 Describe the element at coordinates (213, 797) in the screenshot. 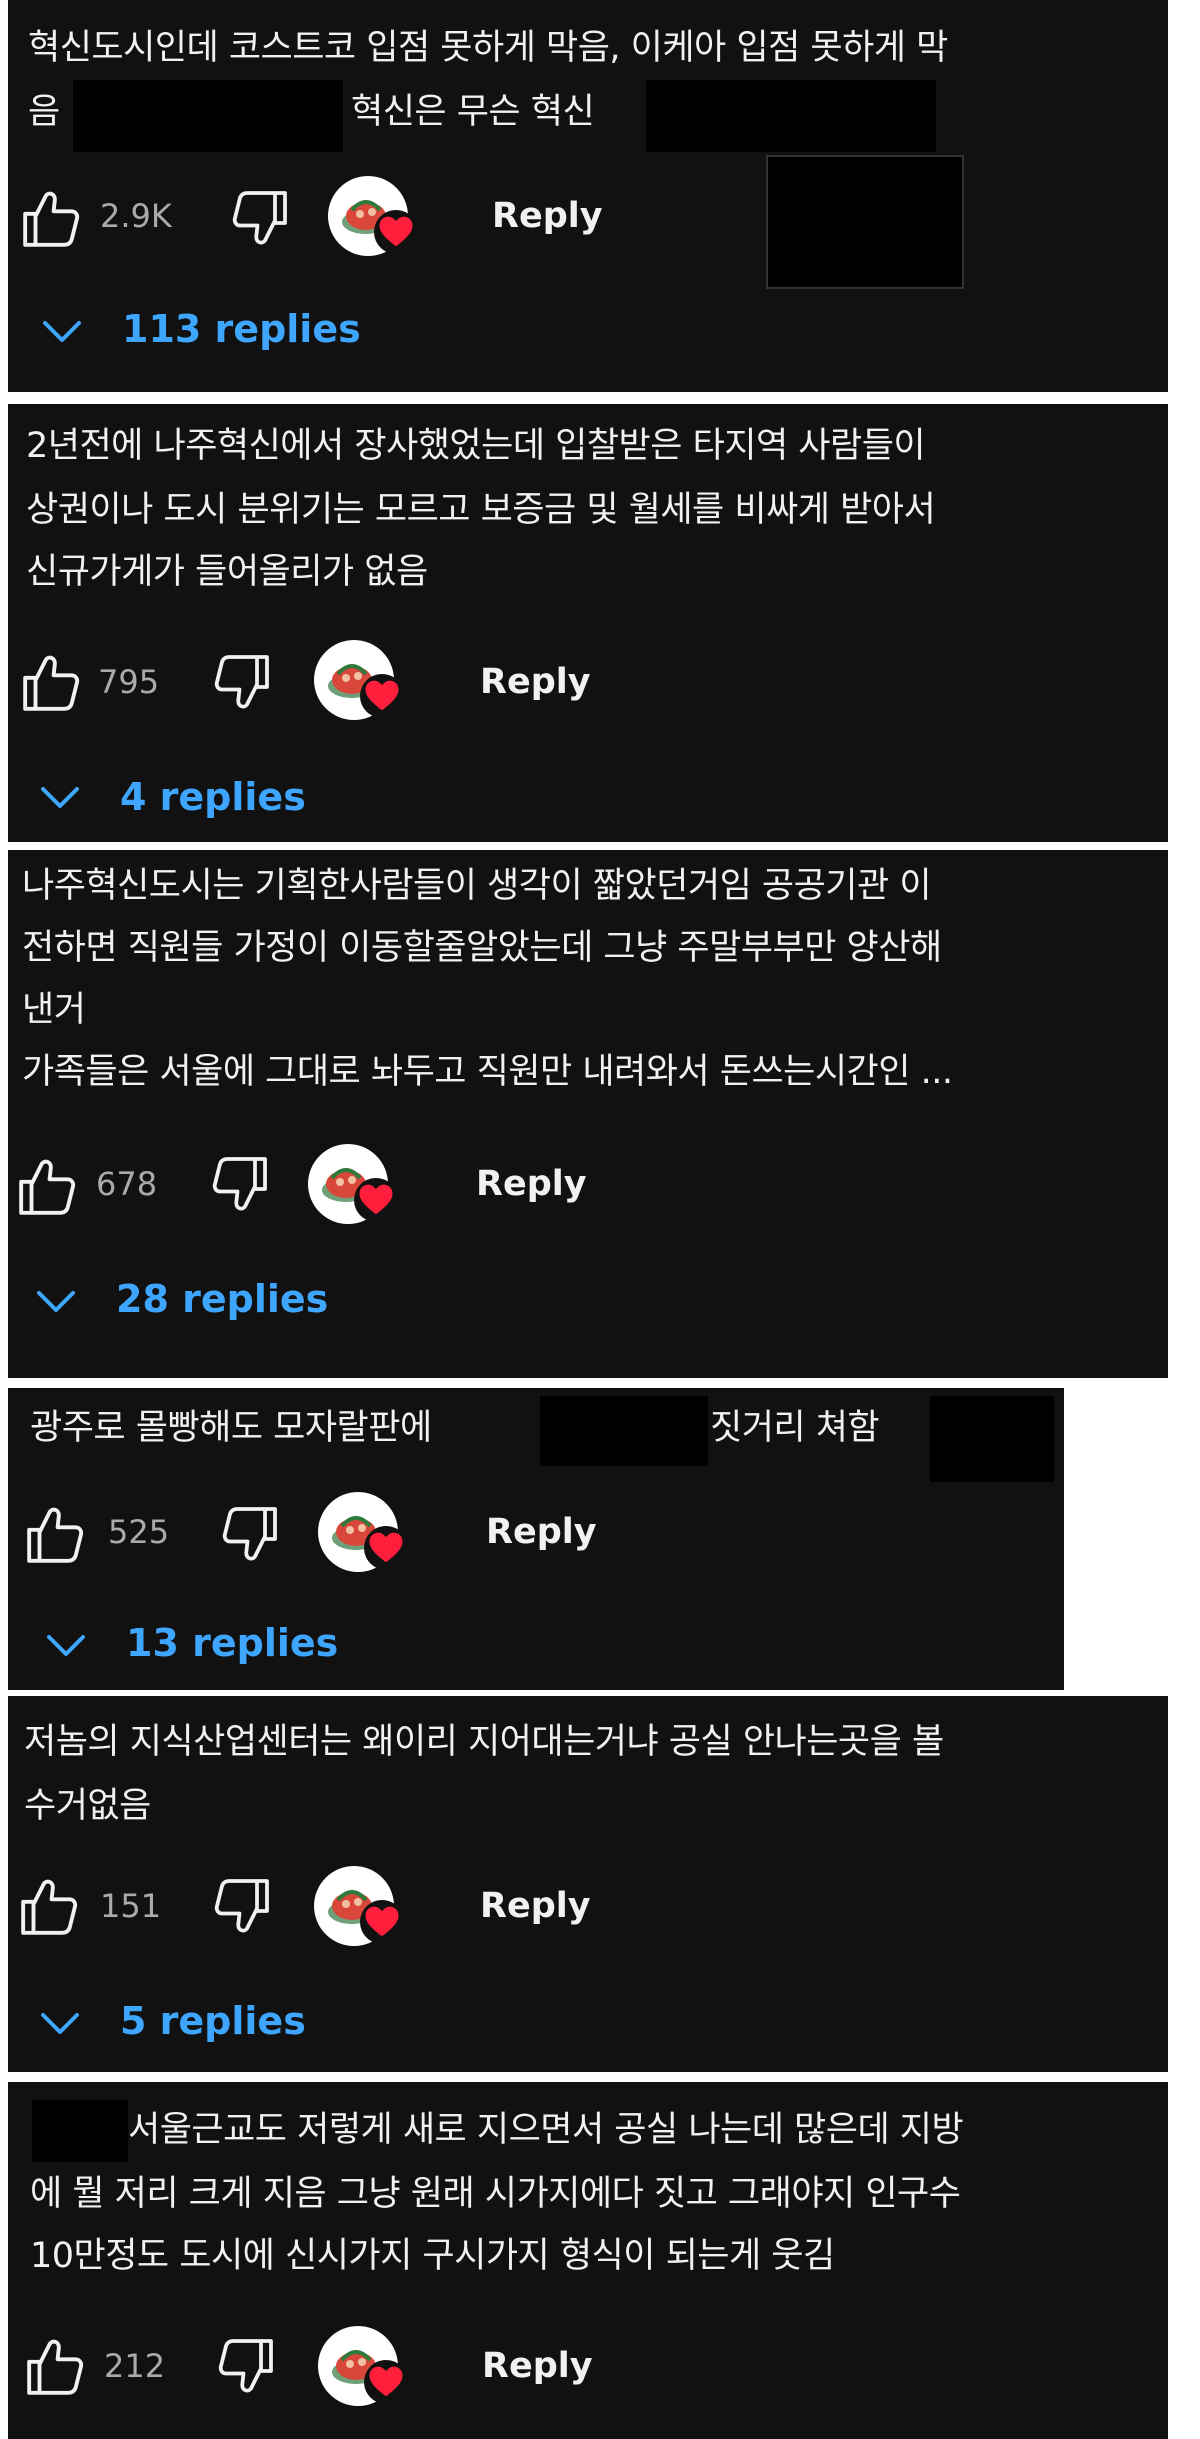

I see `view-replies-button: 4 replies` at that location.